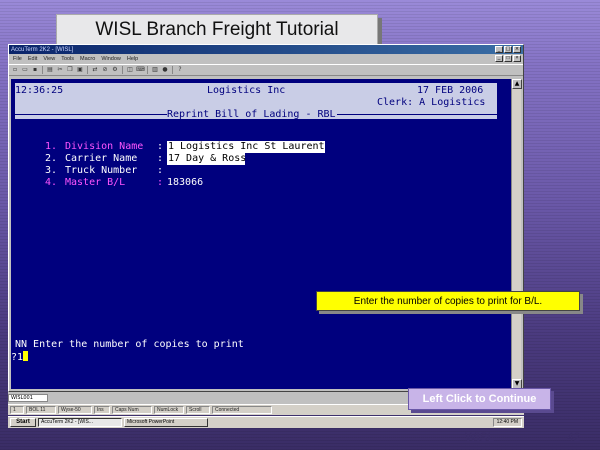 The width and height of the screenshot is (600, 450). What do you see at coordinates (42, 49) in the screenshot?
I see `window-title: AccuTerm 2K2 - [WISL]` at bounding box center [42, 49].